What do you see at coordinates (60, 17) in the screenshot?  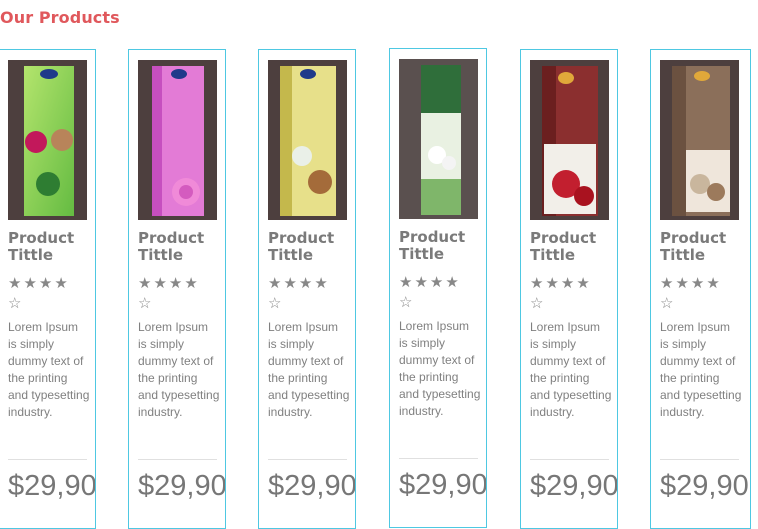 I see `section-title: Our Products` at bounding box center [60, 17].